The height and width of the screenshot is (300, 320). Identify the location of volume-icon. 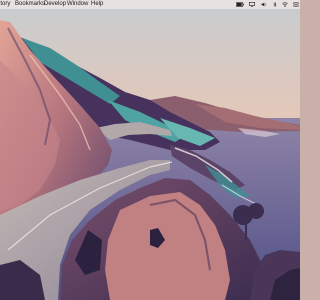
(264, 4).